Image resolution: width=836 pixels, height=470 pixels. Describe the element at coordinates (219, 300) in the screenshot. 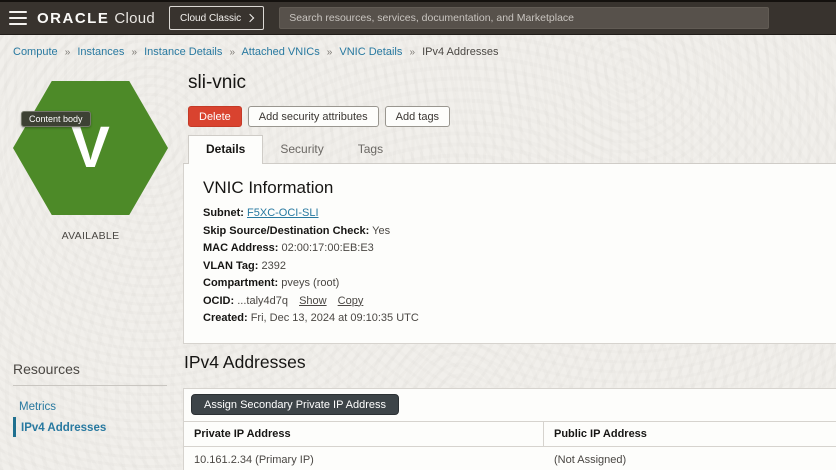

I see `ocid-label: OCID:` at that location.